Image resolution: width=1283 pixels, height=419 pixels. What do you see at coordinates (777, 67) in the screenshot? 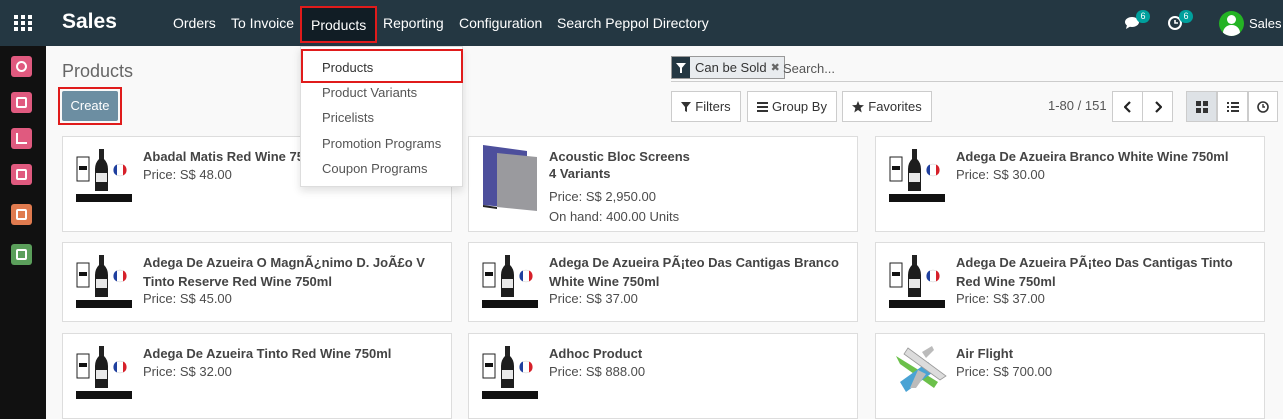
I see `facet-remove-icon: ✖` at bounding box center [777, 67].